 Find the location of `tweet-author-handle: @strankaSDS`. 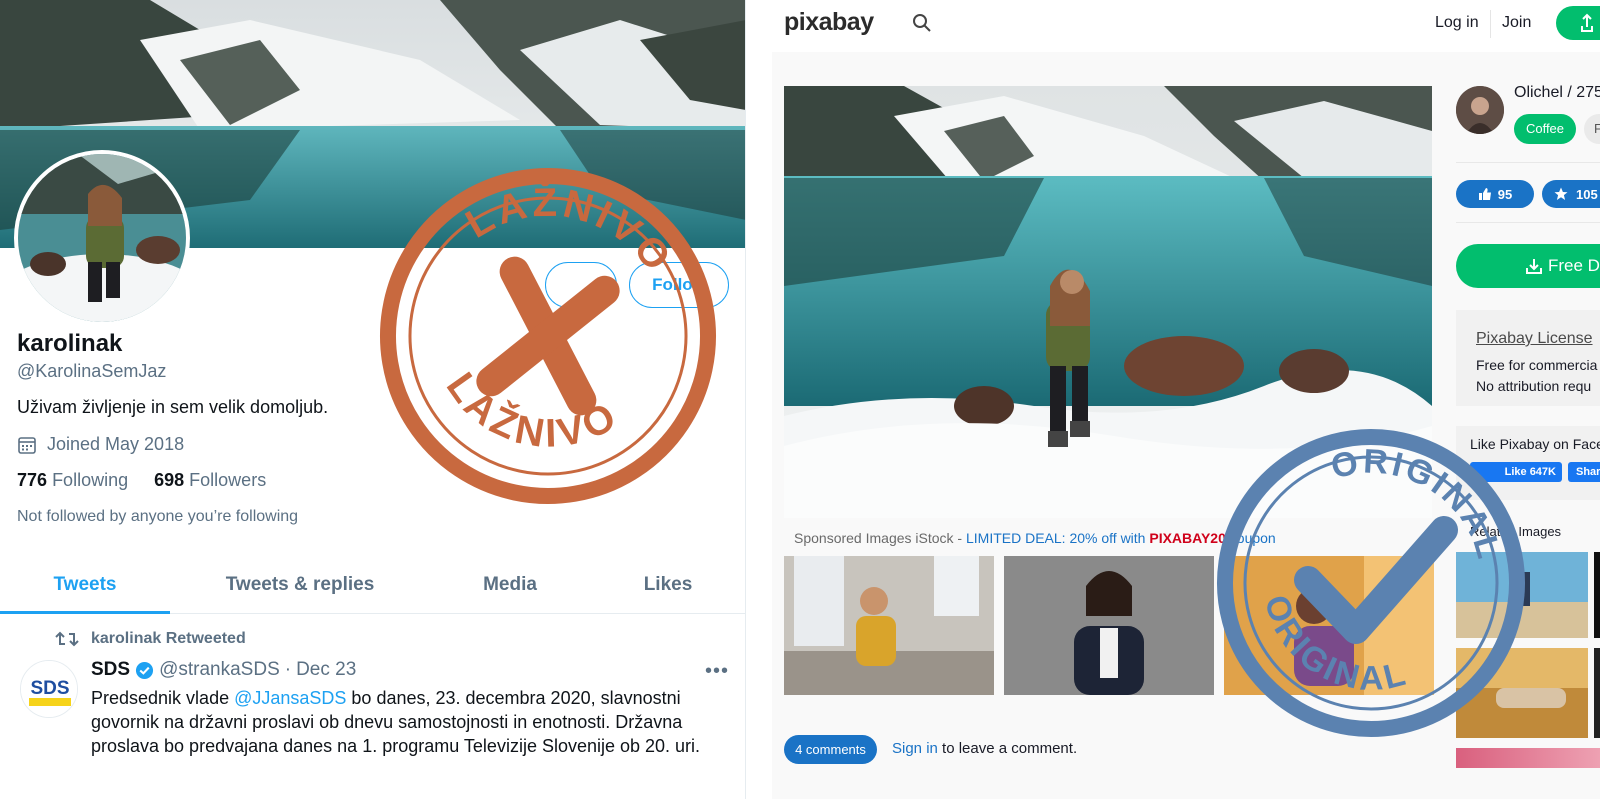

tweet-author-handle: @strankaSDS is located at coordinates (219, 670).